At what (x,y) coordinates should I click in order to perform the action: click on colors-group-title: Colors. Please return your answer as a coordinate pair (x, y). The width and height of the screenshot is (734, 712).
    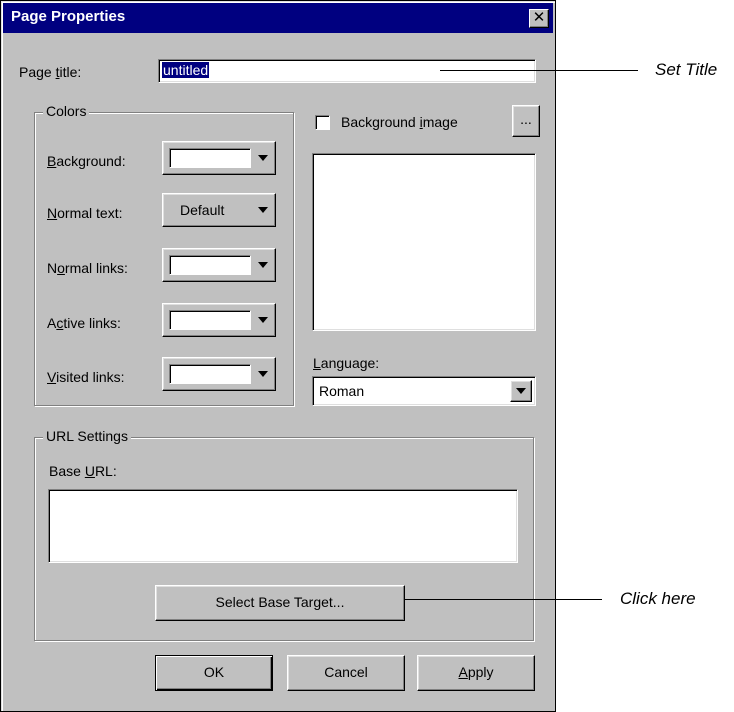
    Looking at the image, I should click on (66, 111).